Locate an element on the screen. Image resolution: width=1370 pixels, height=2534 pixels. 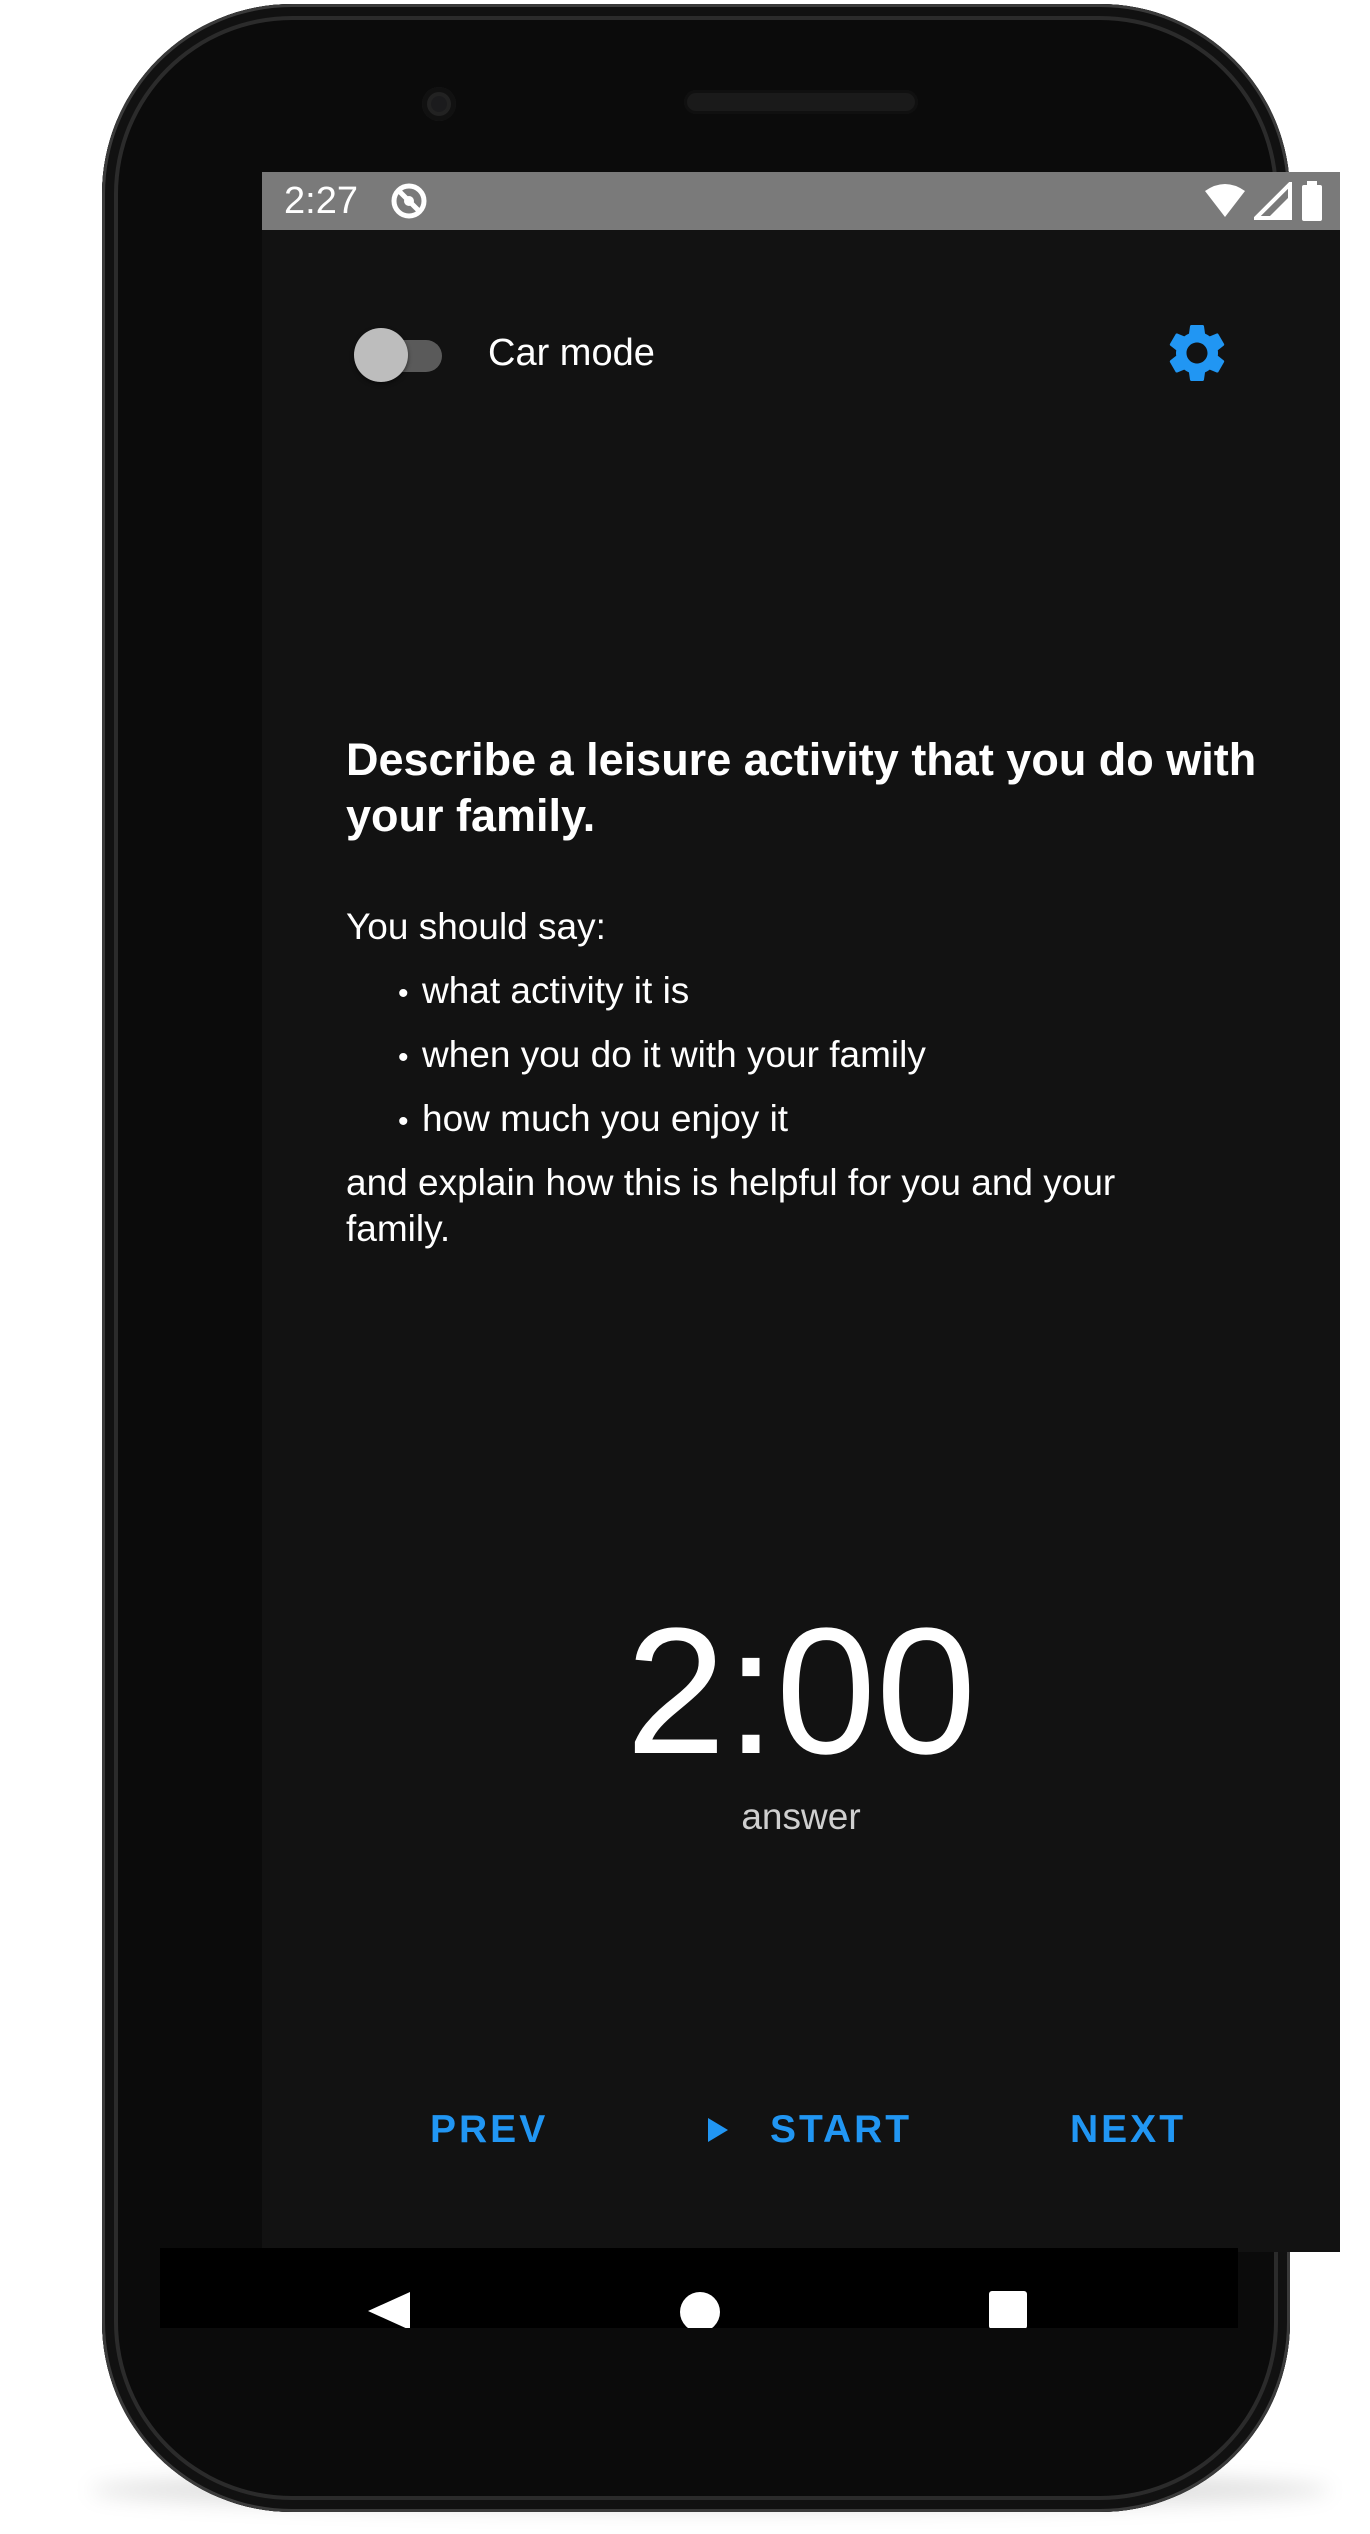
signal-icon is located at coordinates (1273, 201).